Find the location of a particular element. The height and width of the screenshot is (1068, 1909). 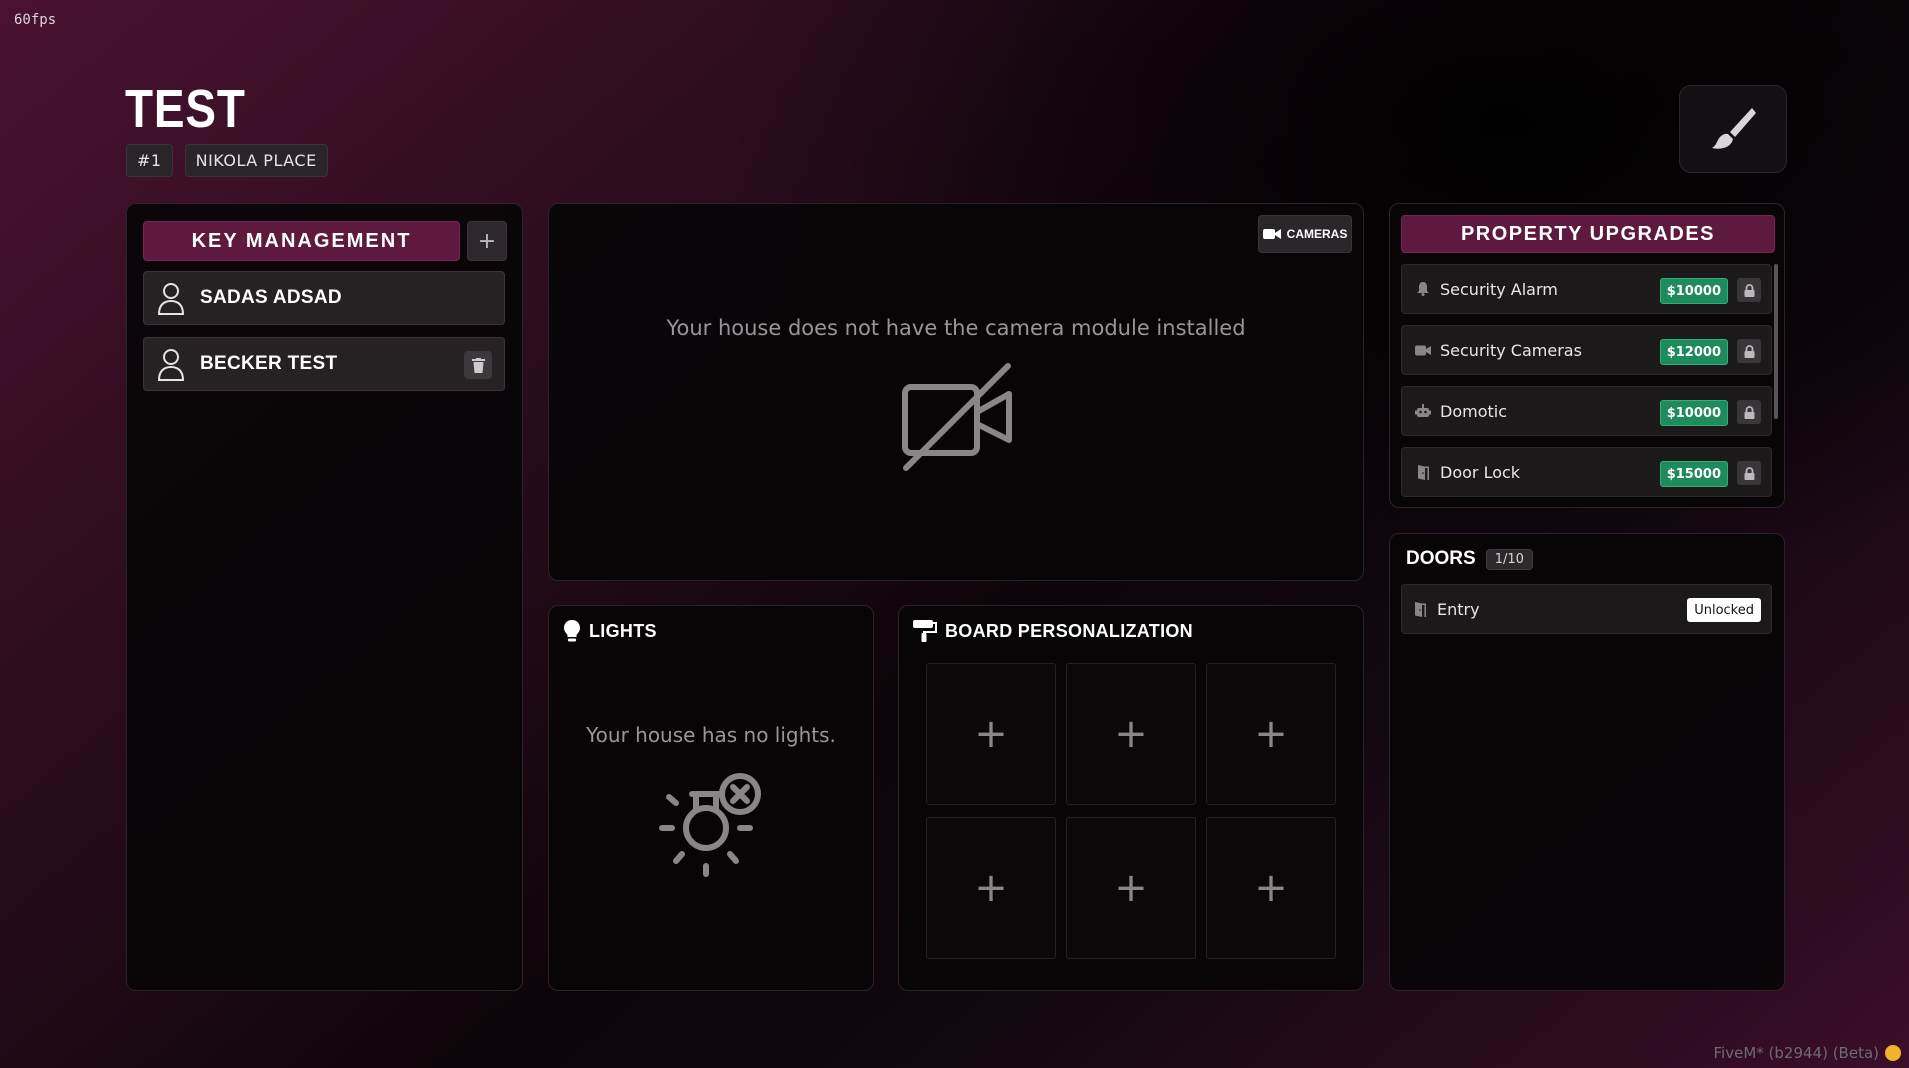

doors-title: DOORS is located at coordinates (1441, 558).